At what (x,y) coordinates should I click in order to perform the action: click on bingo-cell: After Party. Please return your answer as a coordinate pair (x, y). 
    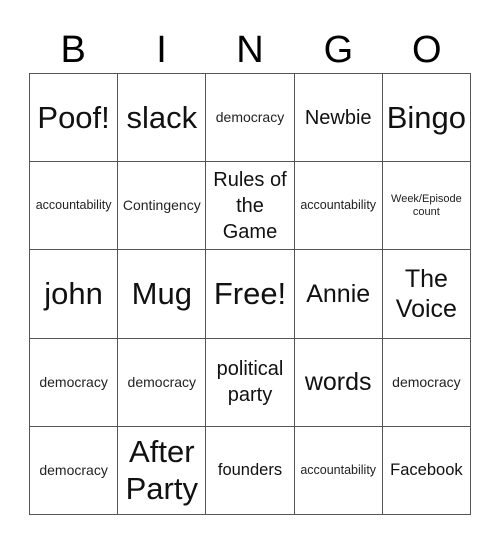
    Looking at the image, I should click on (162, 470).